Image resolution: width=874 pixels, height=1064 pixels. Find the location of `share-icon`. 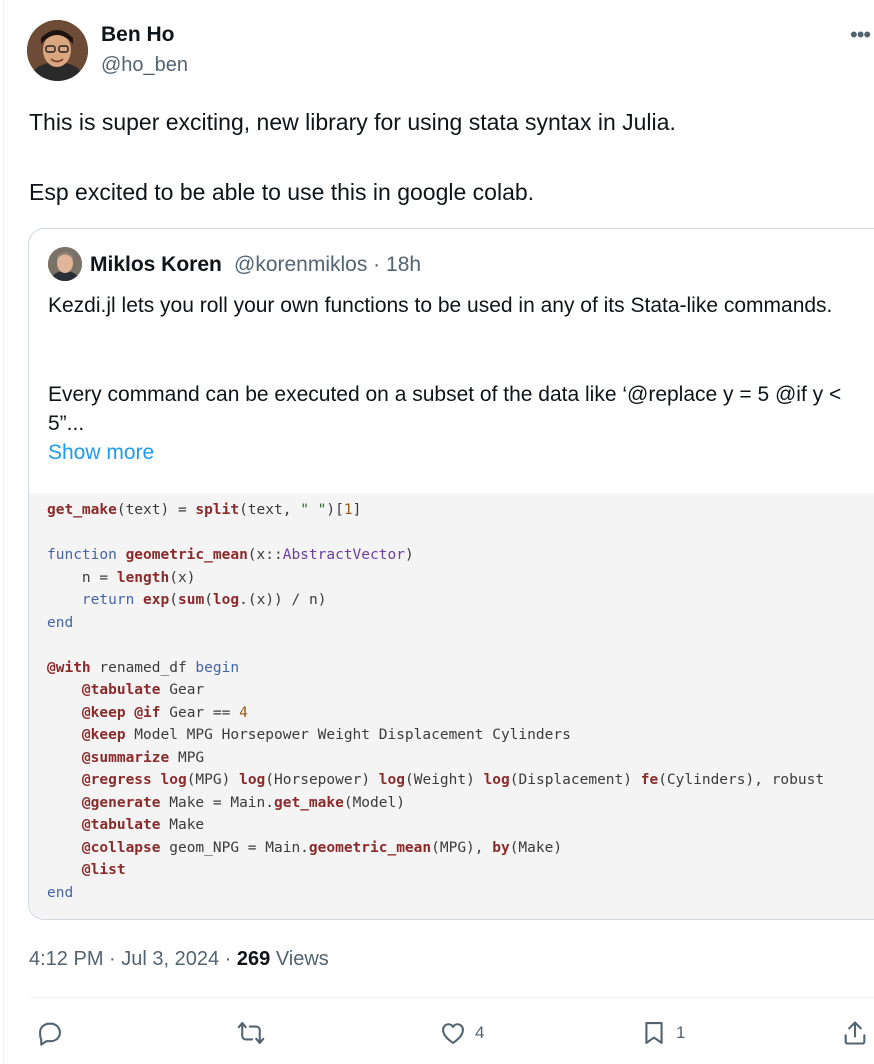

share-icon is located at coordinates (855, 1033).